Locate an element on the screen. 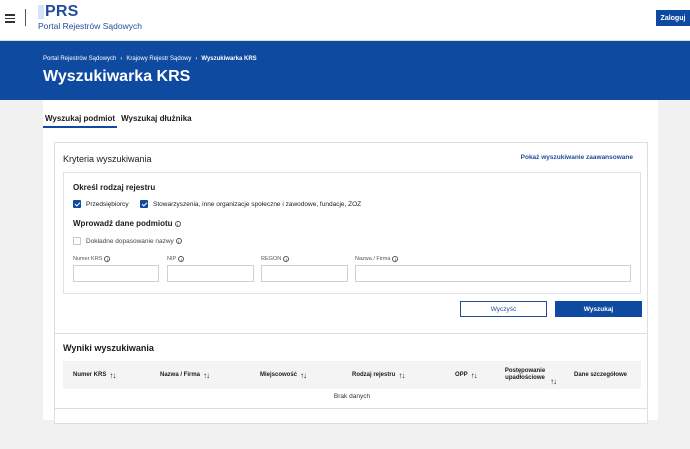 This screenshot has width=690, height=449. krs-number-label: Numer KRS i is located at coordinates (92, 259).